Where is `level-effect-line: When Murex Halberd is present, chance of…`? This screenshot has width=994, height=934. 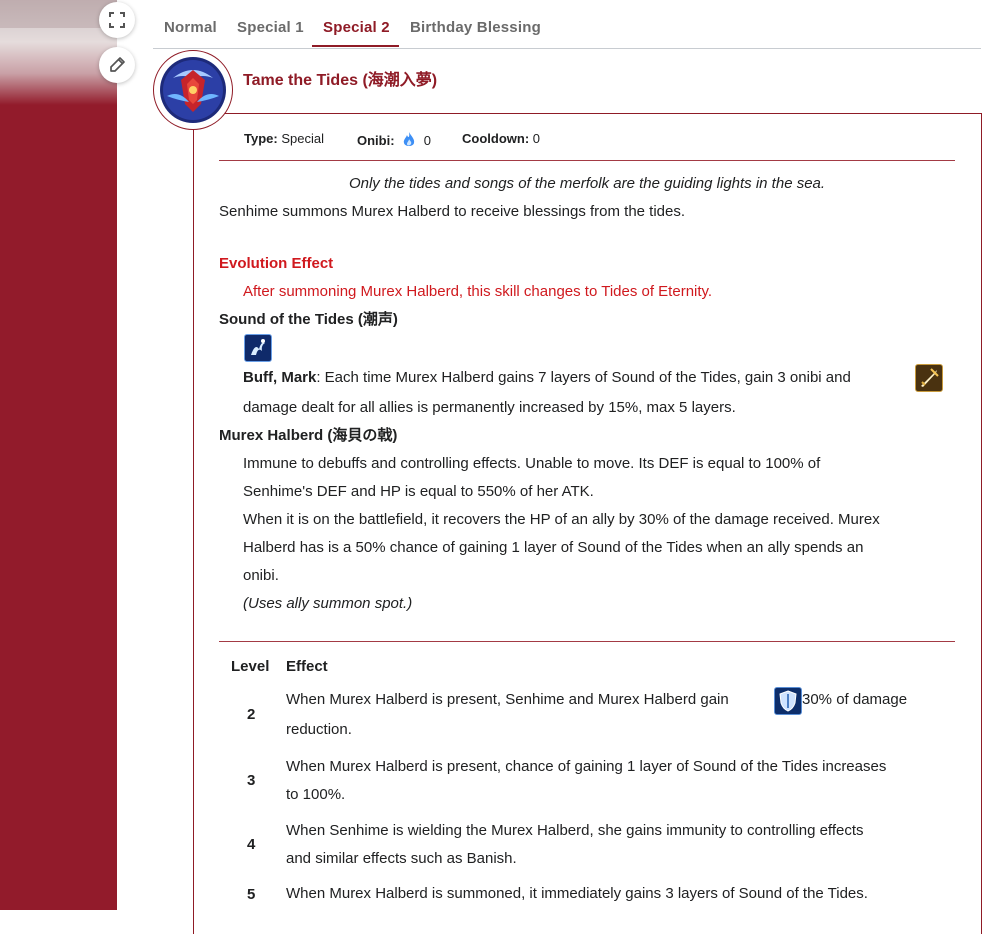 level-effect-line: When Murex Halberd is present, chance of… is located at coordinates (586, 766).